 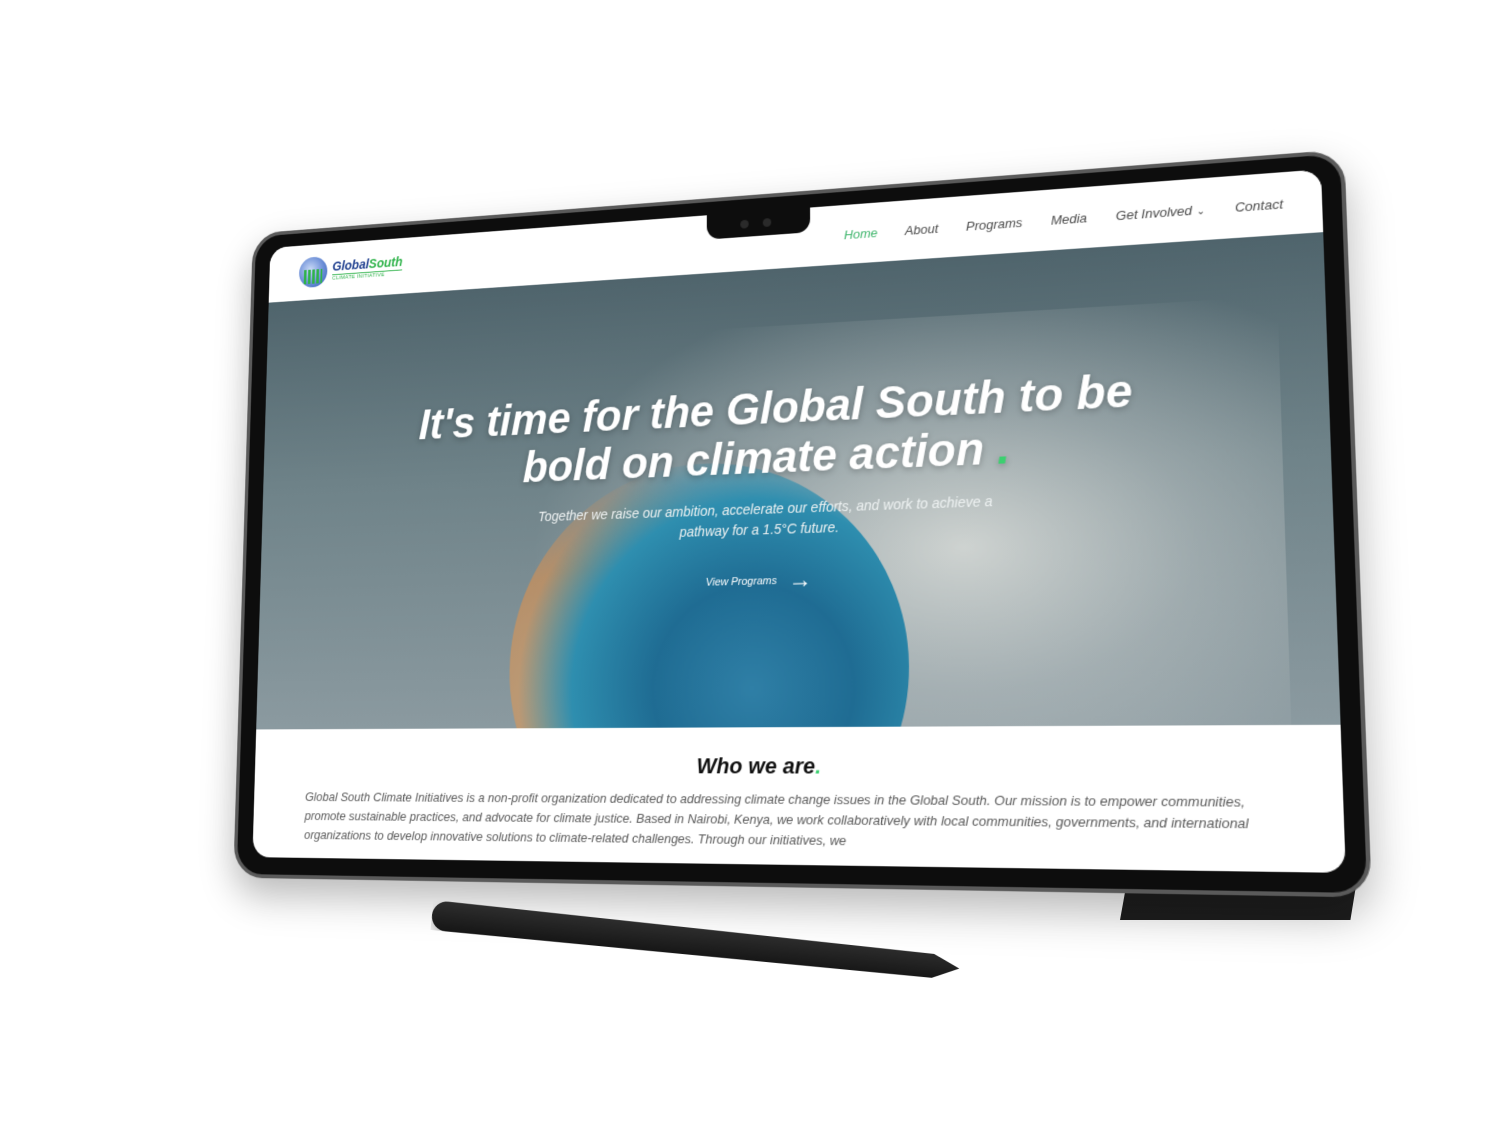 I want to click on nav-item-contact: Contact, so click(x=1259, y=205).